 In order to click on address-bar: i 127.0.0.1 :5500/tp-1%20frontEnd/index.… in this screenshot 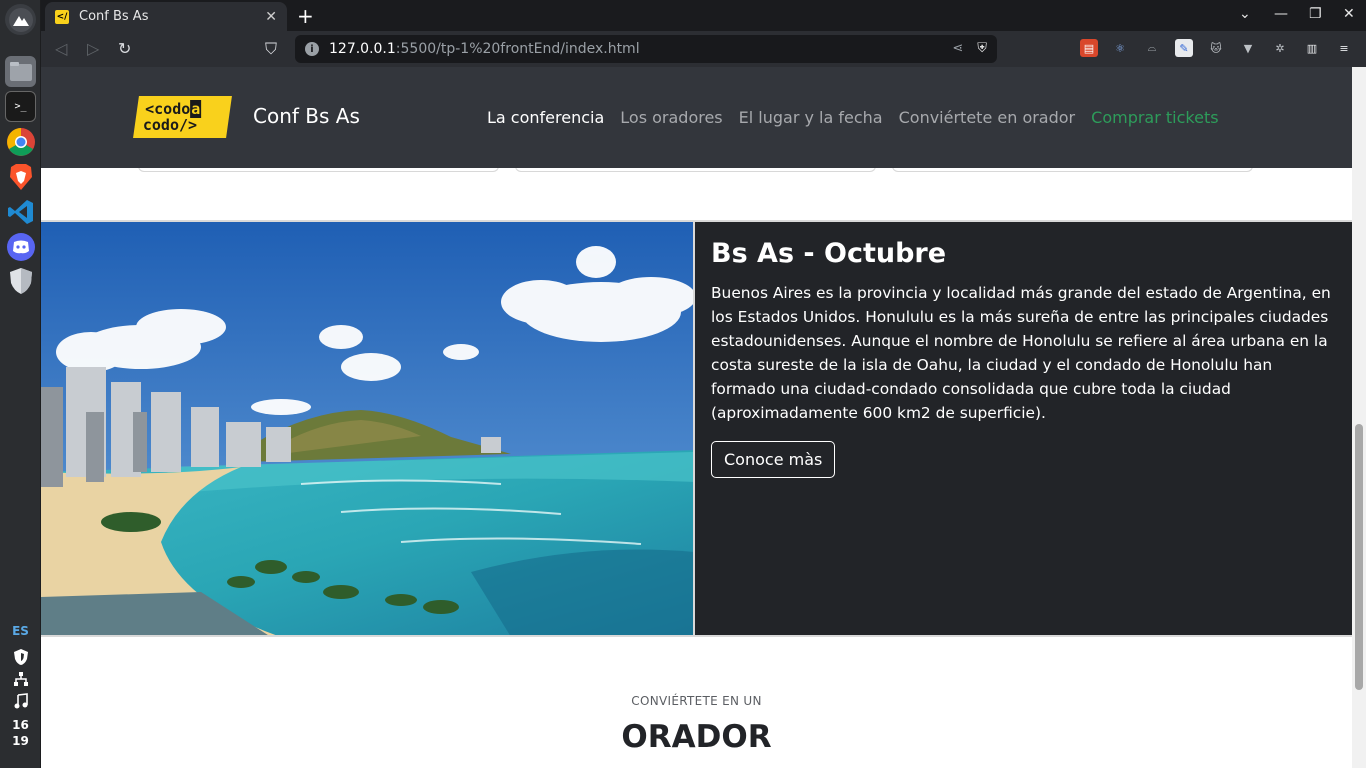, I will do `click(646, 49)`.